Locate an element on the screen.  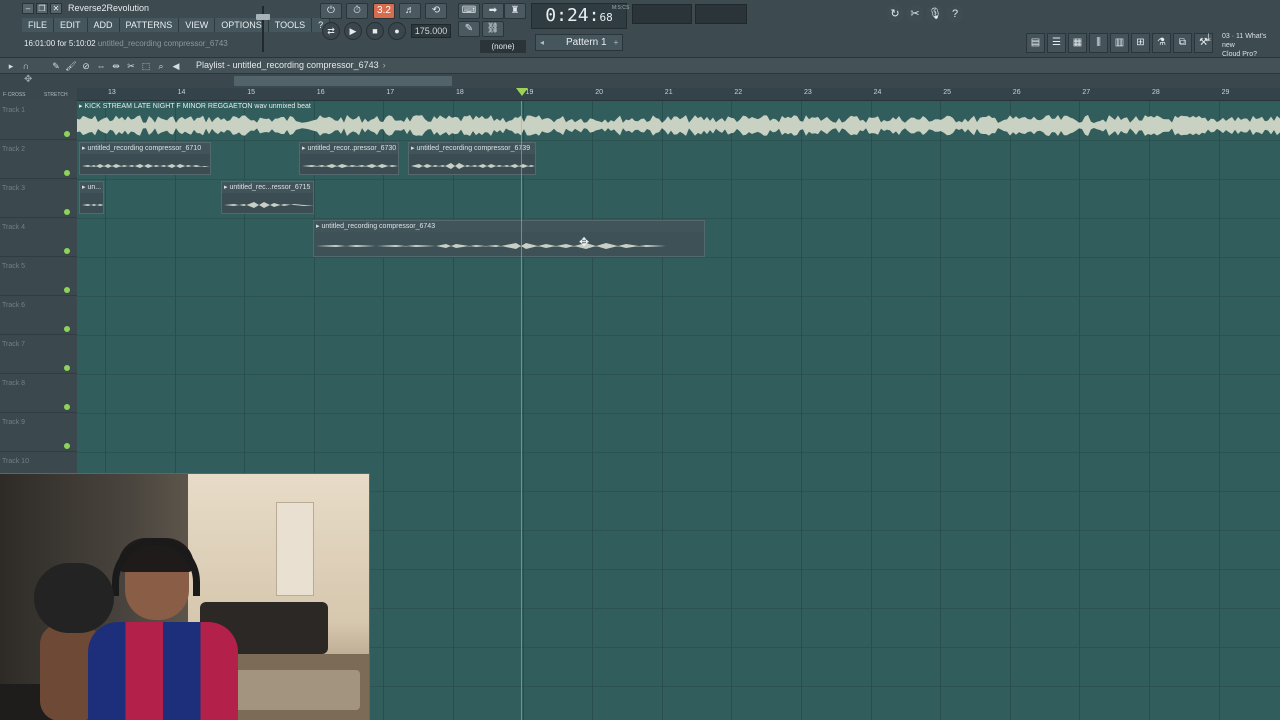
select-tool-icon: ⬚ is located at coordinates (146, 66).